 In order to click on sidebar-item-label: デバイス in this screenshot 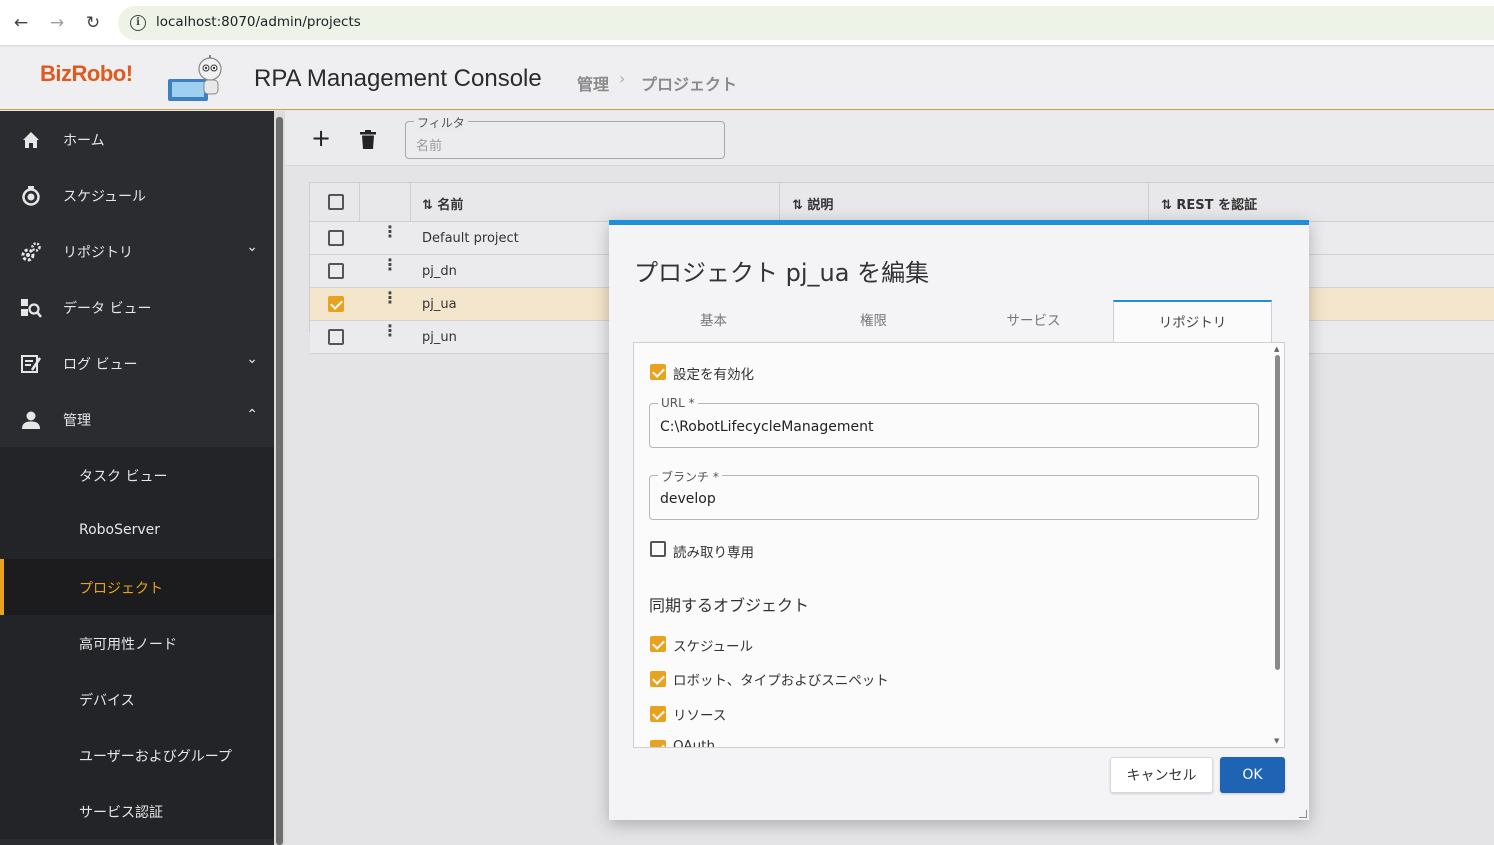, I will do `click(107, 701)`.